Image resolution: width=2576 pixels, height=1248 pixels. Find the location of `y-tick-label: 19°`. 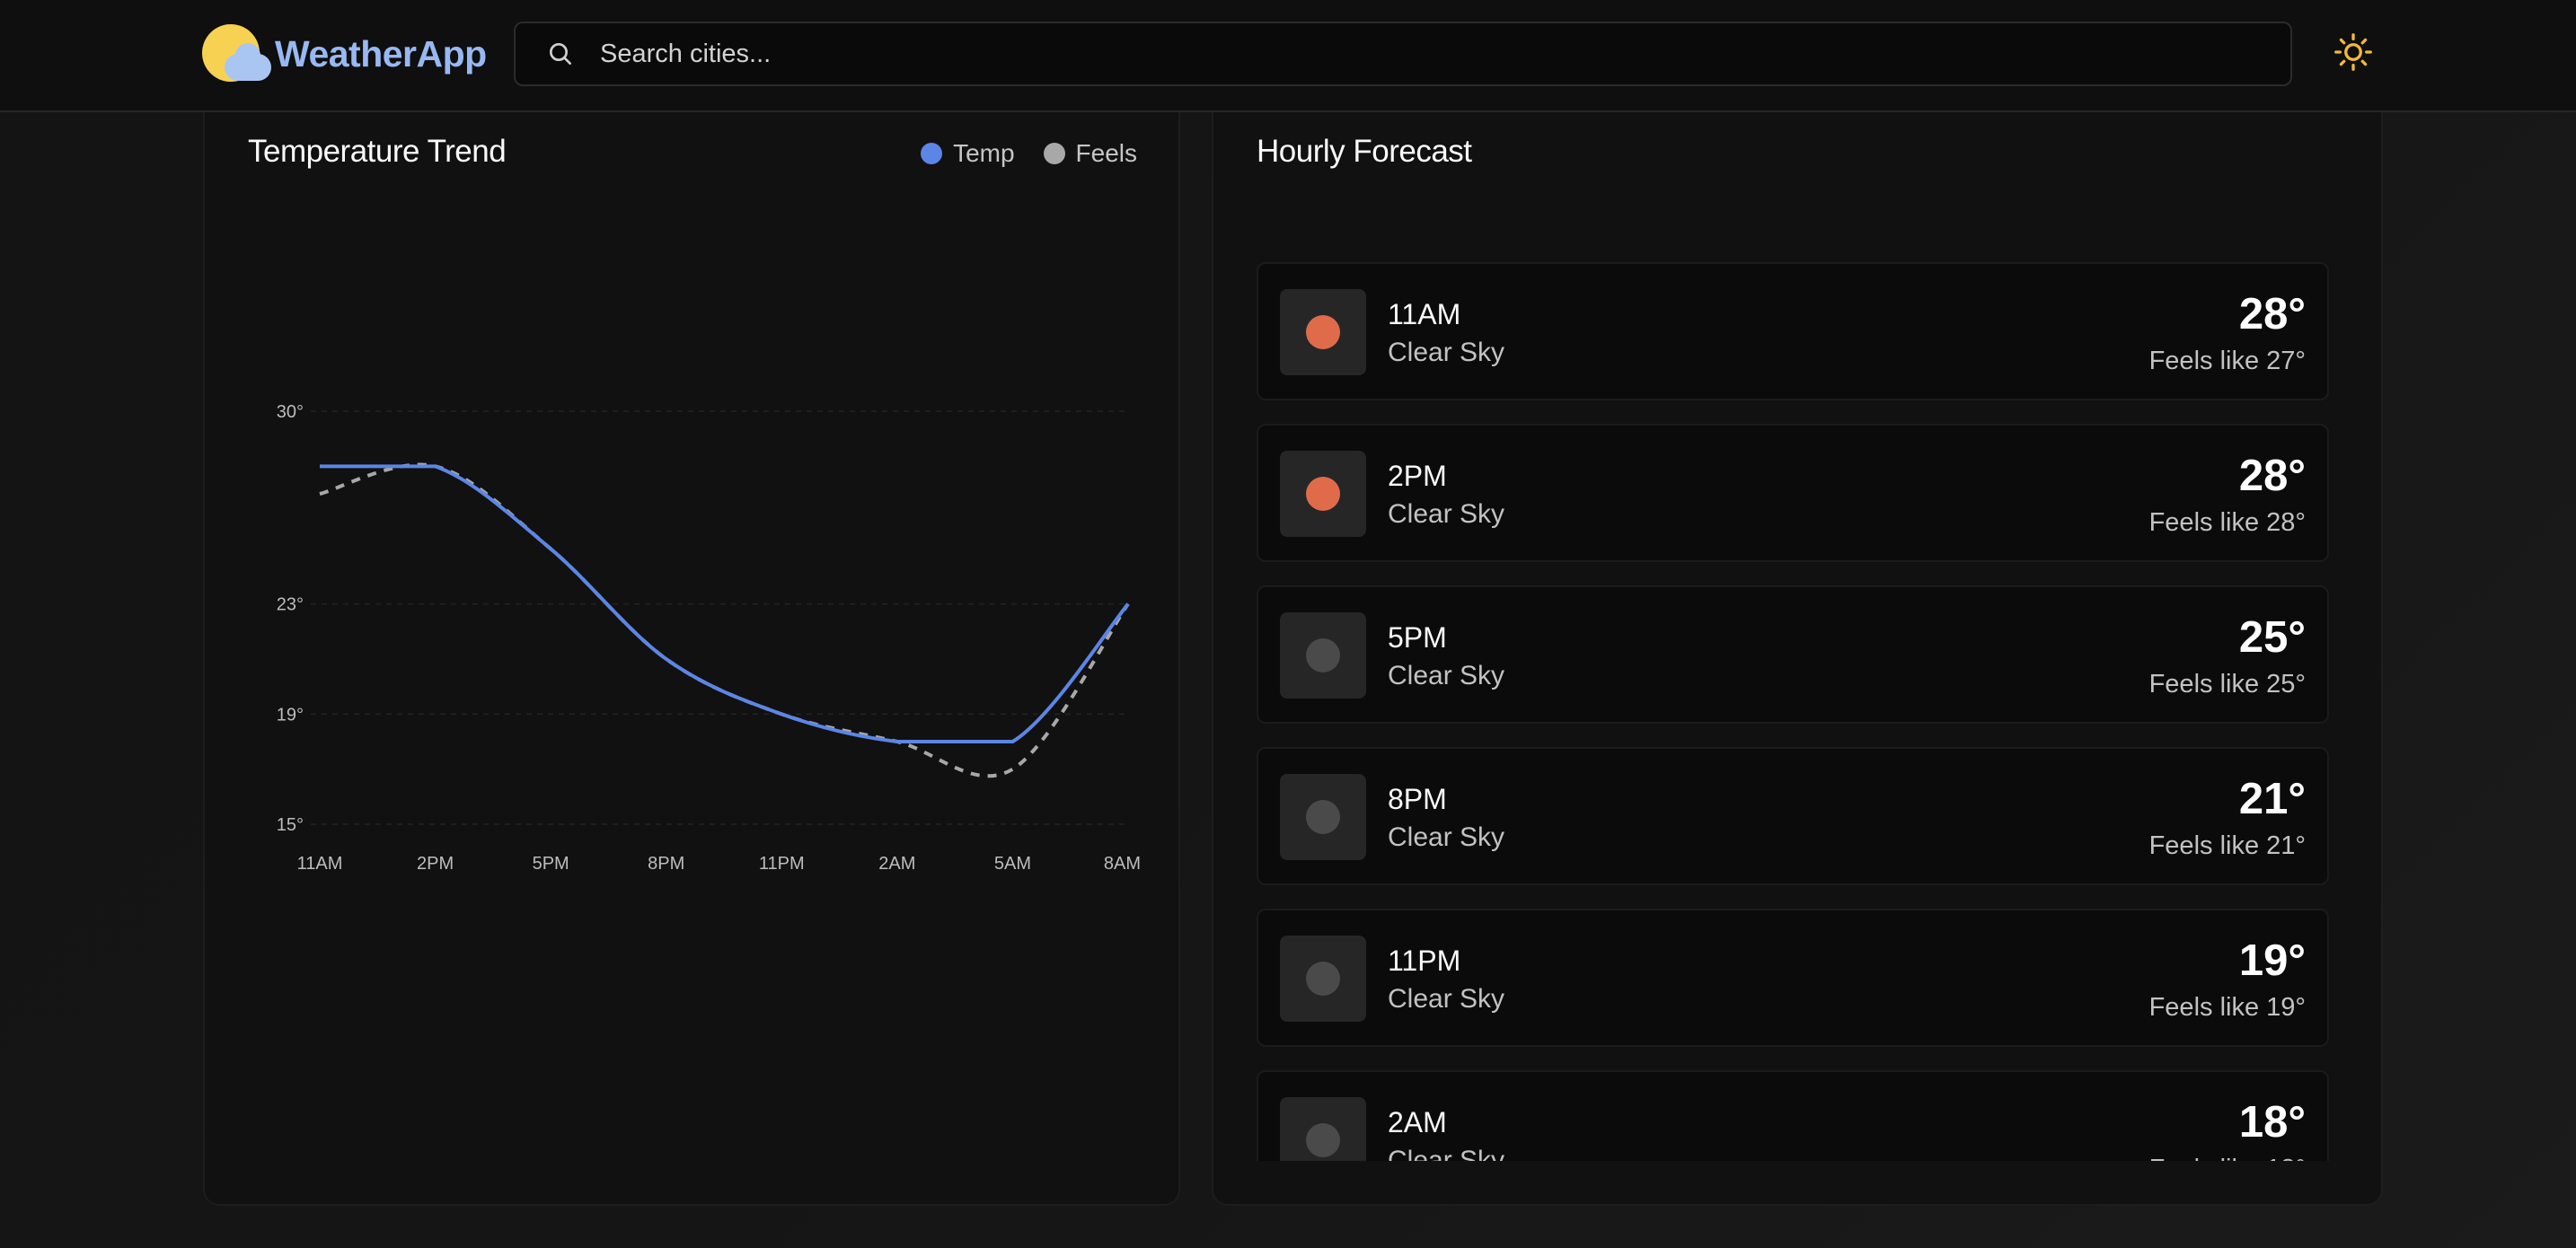

y-tick-label: 19° is located at coordinates (290, 715).